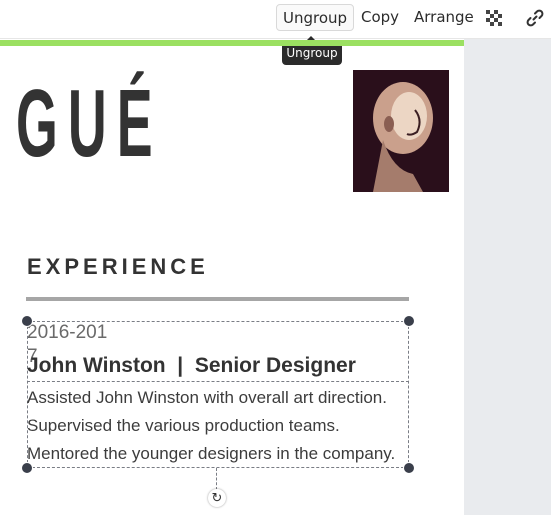 The width and height of the screenshot is (551, 515). What do you see at coordinates (444, 17) in the screenshot?
I see `arrange-button: Arrange` at bounding box center [444, 17].